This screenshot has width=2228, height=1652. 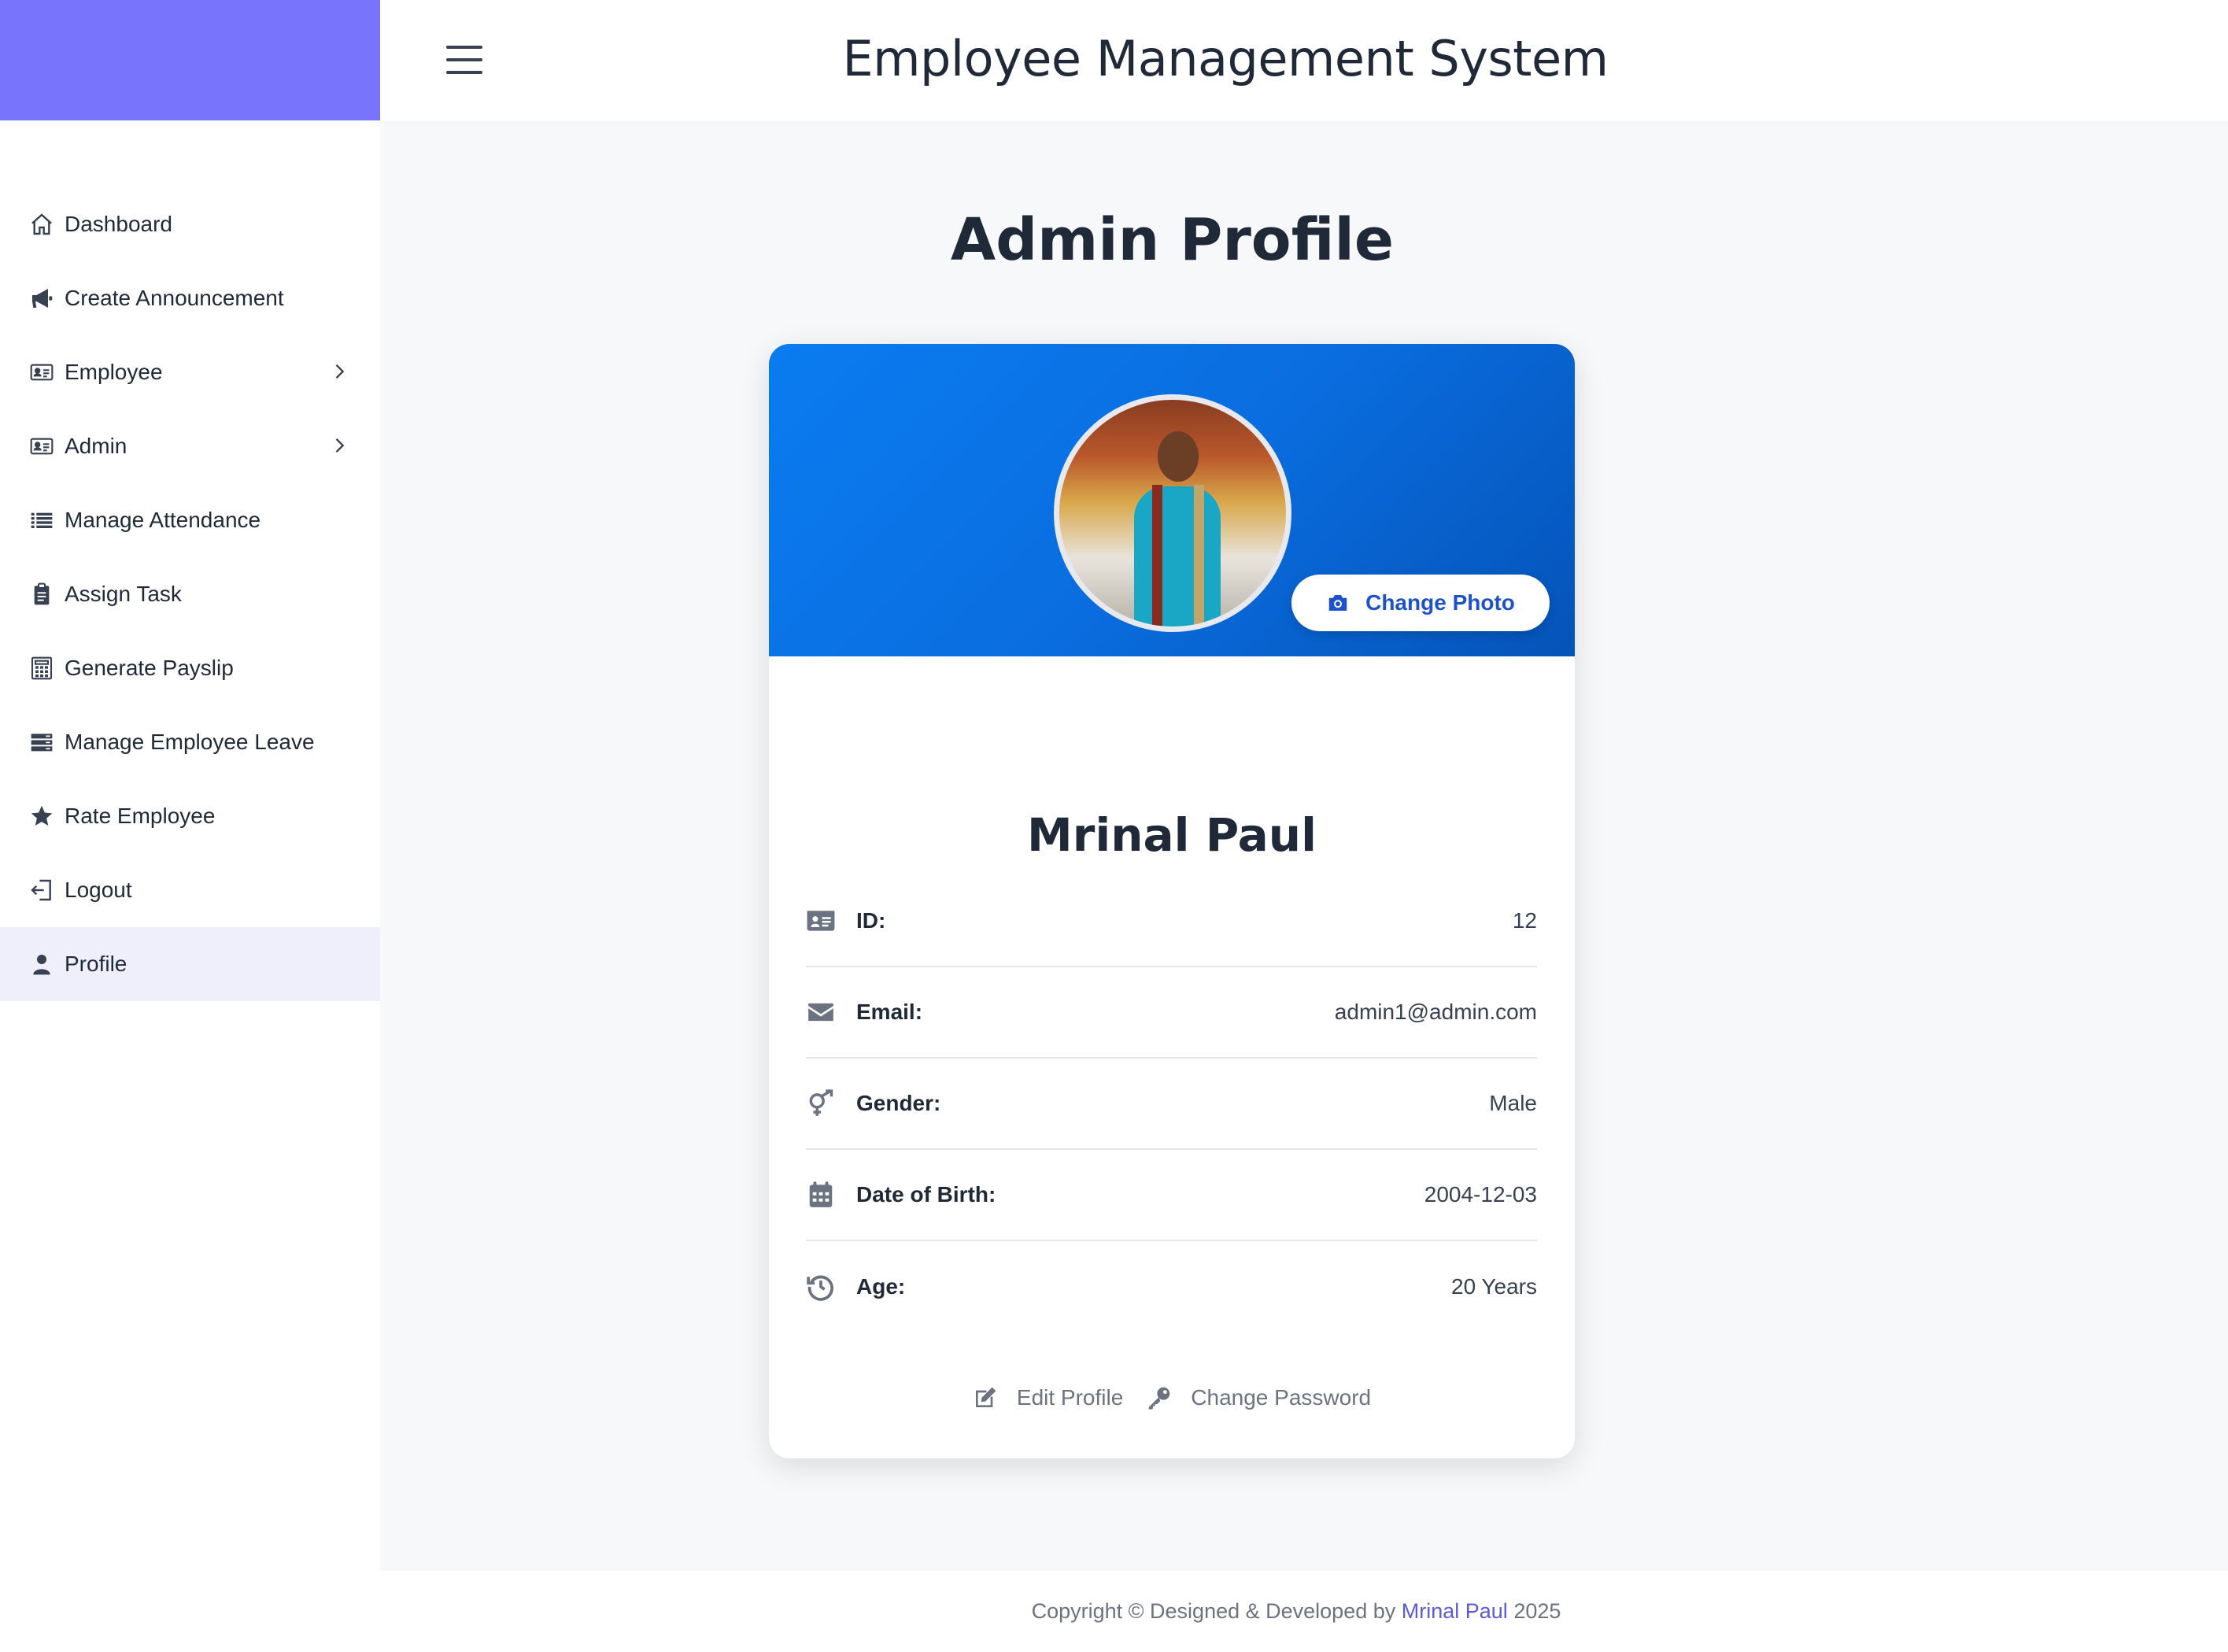 I want to click on profile-actions: Edit Profile Change Password, so click(x=1172, y=1398).